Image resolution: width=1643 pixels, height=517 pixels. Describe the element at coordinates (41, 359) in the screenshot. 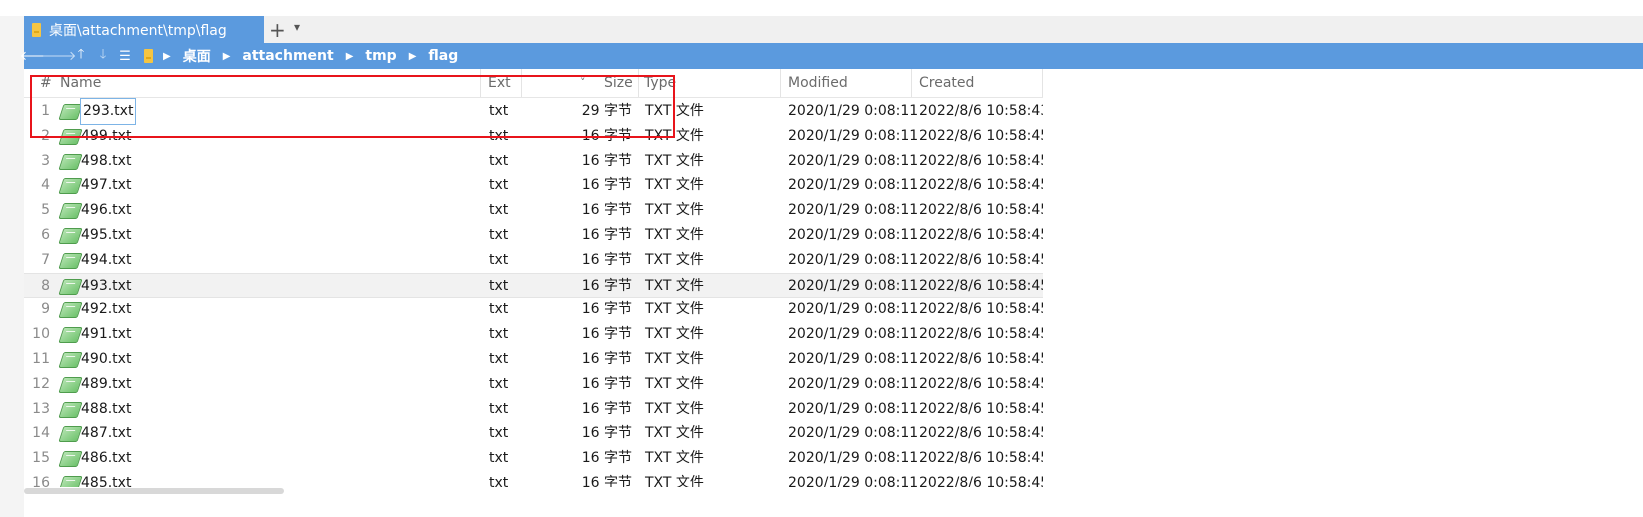

I see `row-number: 11` at that location.